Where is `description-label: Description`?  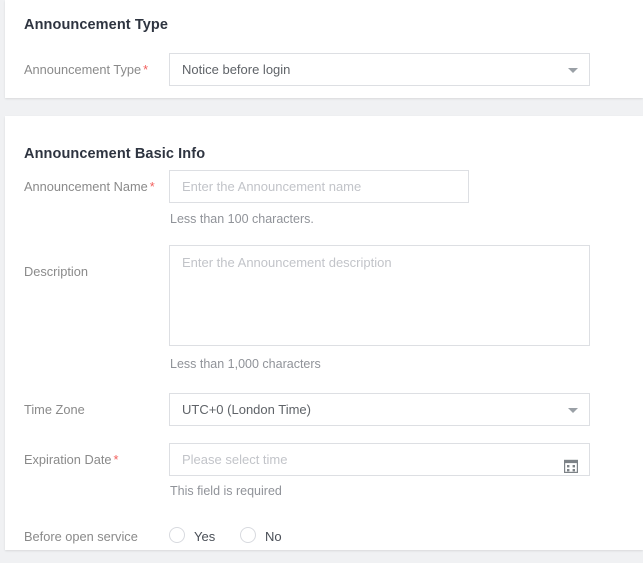 description-label: Description is located at coordinates (57, 272).